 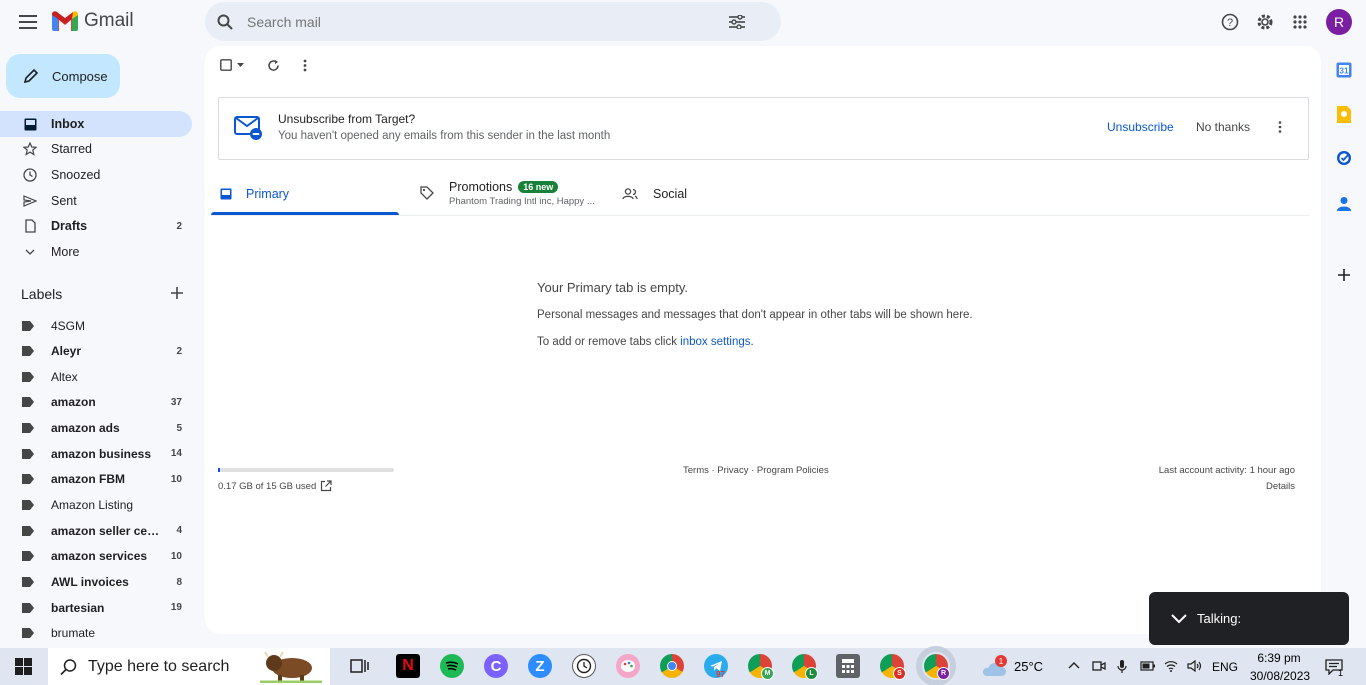 What do you see at coordinates (612, 287) in the screenshot?
I see `empty-state-title: Your Primary tab is empty.` at bounding box center [612, 287].